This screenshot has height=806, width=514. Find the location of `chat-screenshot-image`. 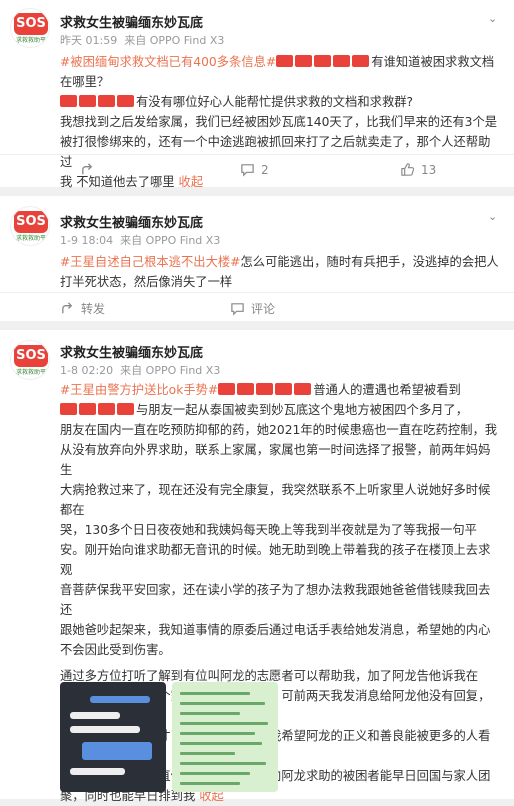

chat-screenshot-image is located at coordinates (113, 737).